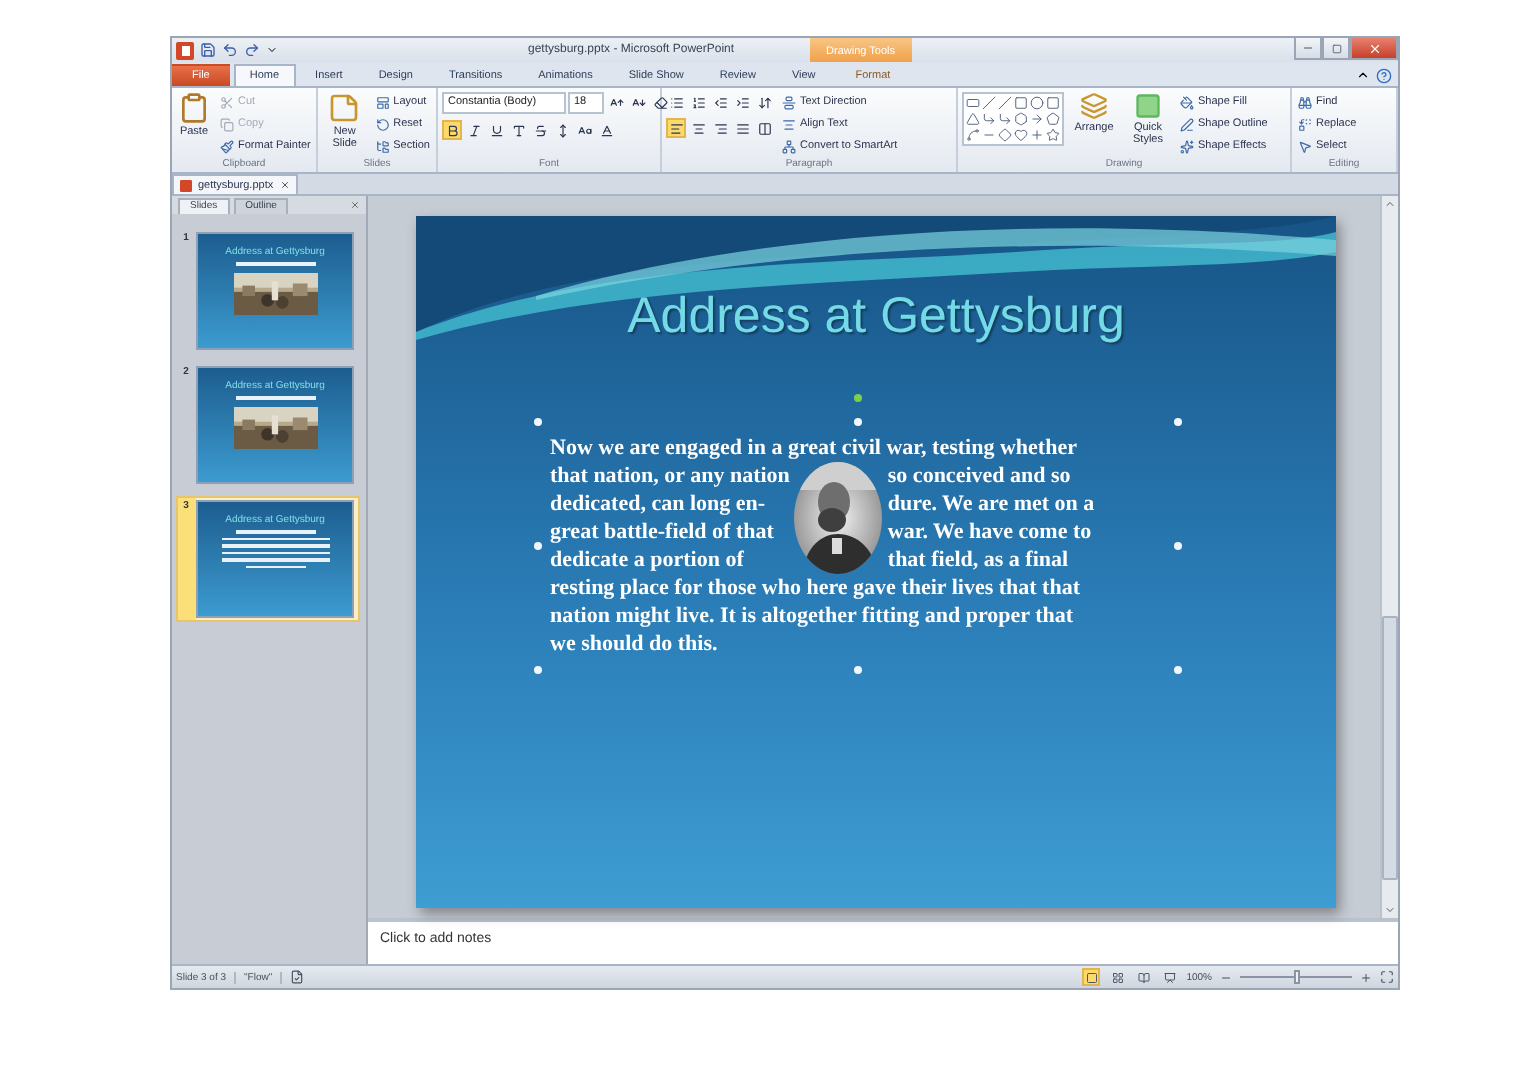 The image size is (1536, 1082). What do you see at coordinates (764, 102) in the screenshot?
I see `line-spacing-button` at bounding box center [764, 102].